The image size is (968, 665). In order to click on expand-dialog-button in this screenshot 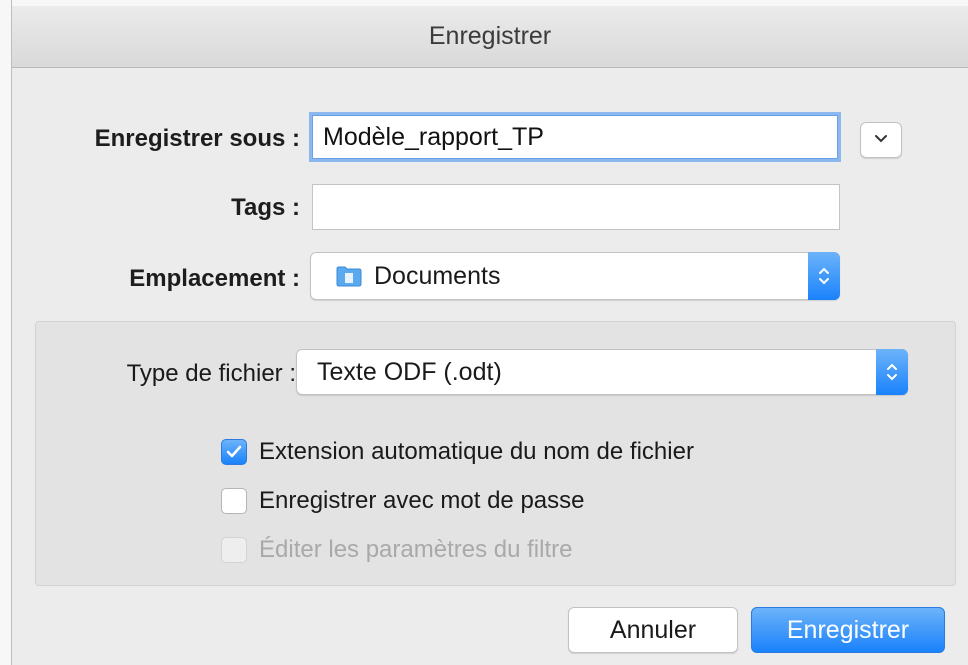, I will do `click(881, 140)`.